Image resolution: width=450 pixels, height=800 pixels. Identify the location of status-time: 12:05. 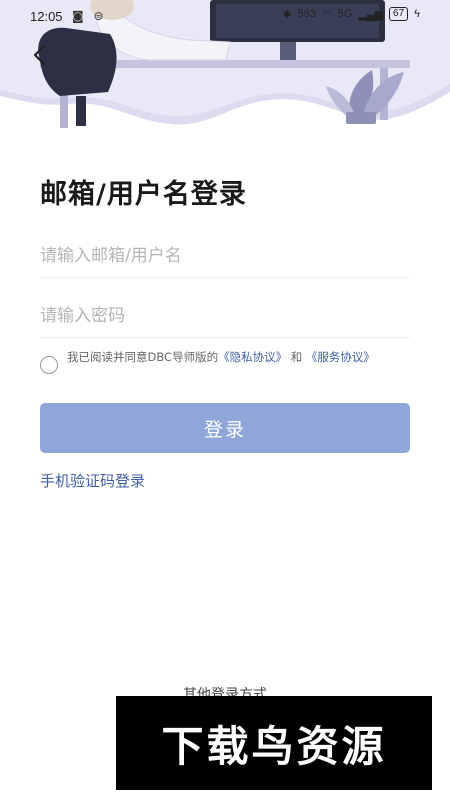
(46, 16).